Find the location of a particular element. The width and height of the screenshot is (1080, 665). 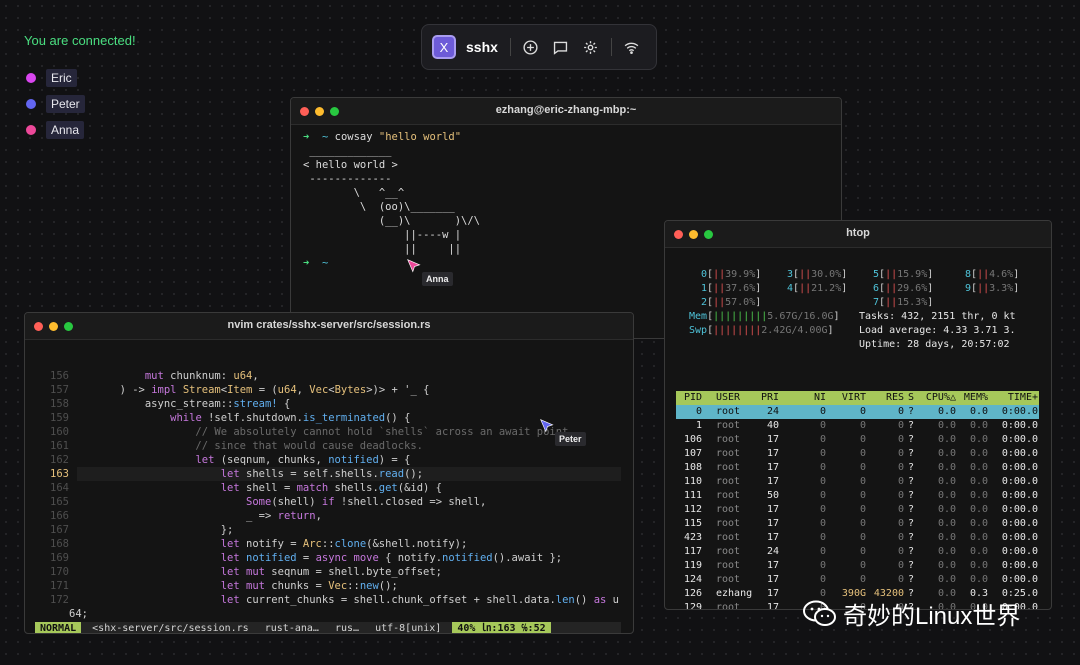

column-header: NI is located at coordinates (820, 398).